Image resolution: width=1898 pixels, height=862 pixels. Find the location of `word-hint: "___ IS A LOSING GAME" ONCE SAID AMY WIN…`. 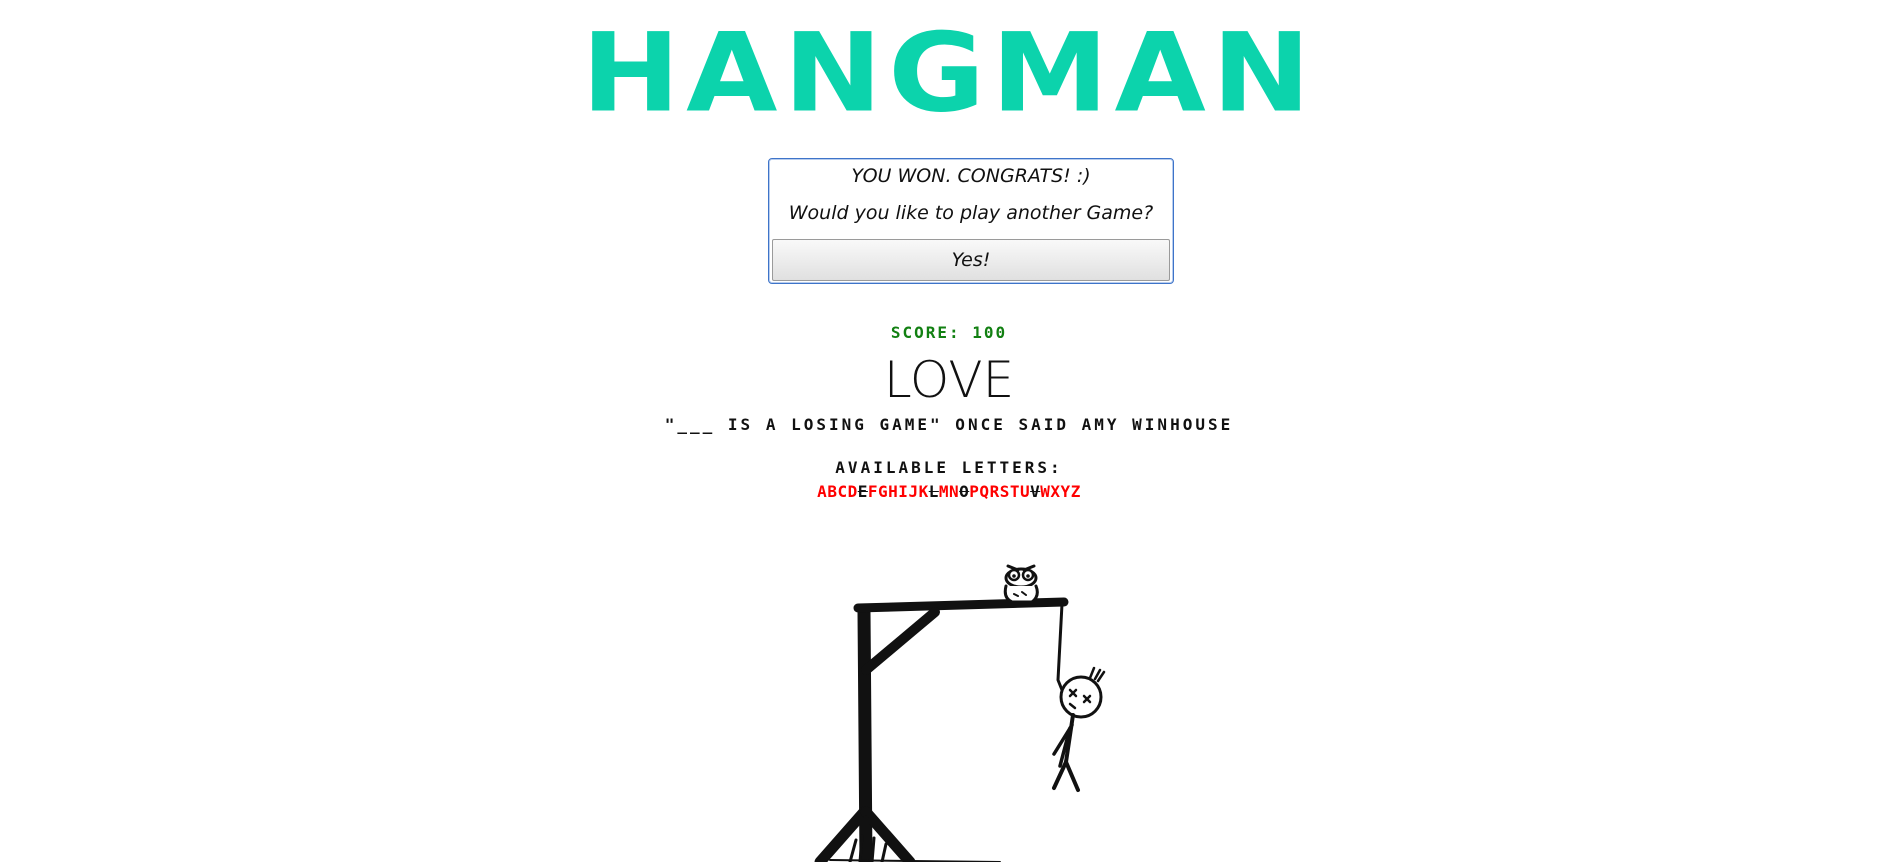

word-hint: "___ IS A LOSING GAME" ONCE SAID AMY WIN… is located at coordinates (949, 424).